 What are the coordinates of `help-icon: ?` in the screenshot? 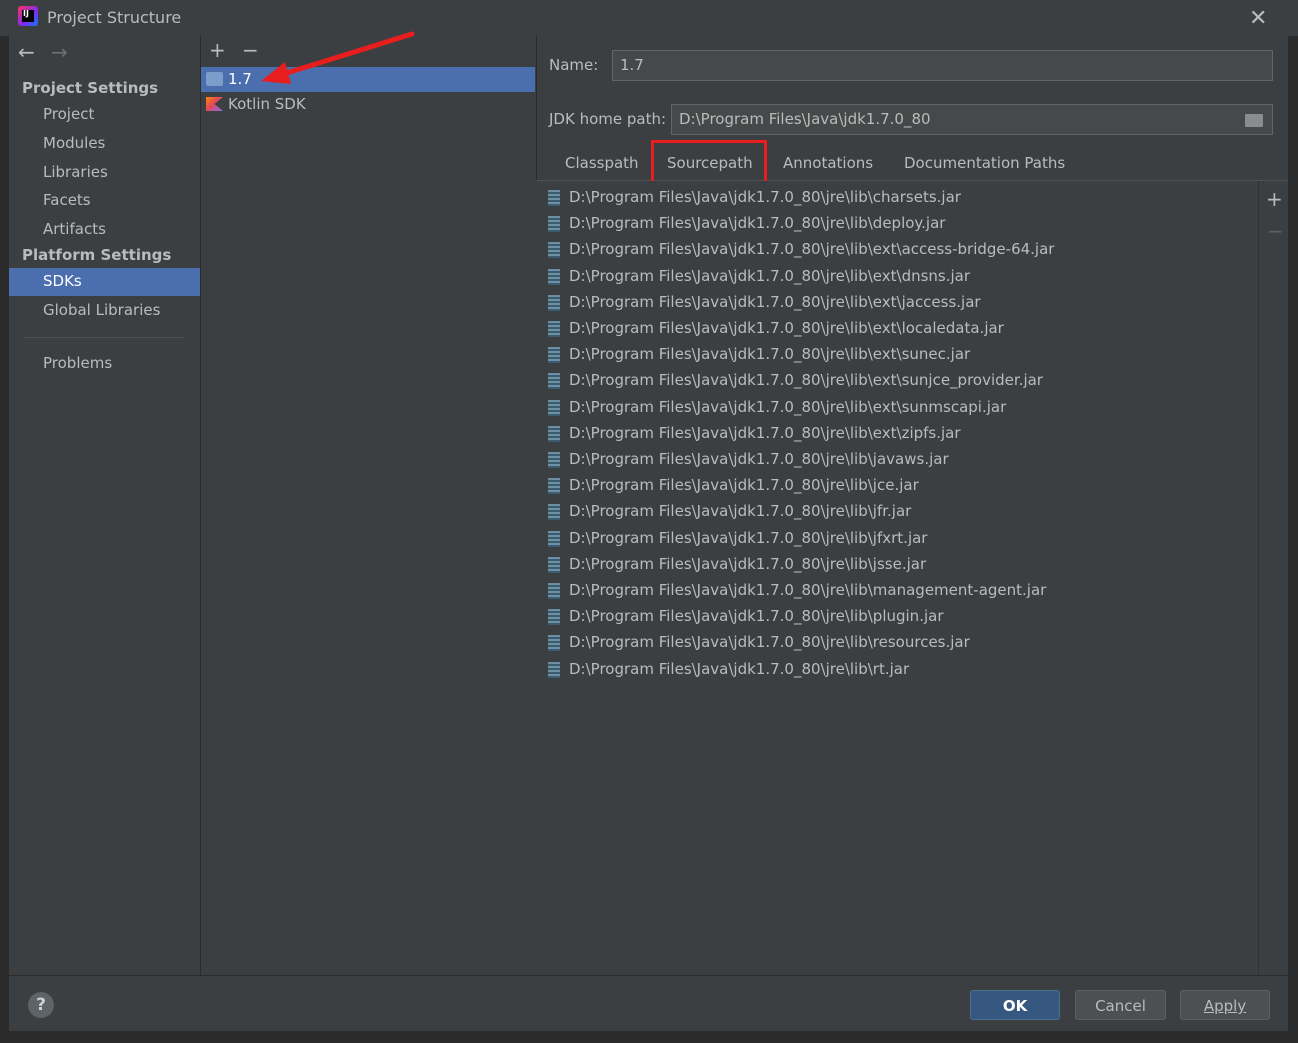 It's located at (41, 1005).